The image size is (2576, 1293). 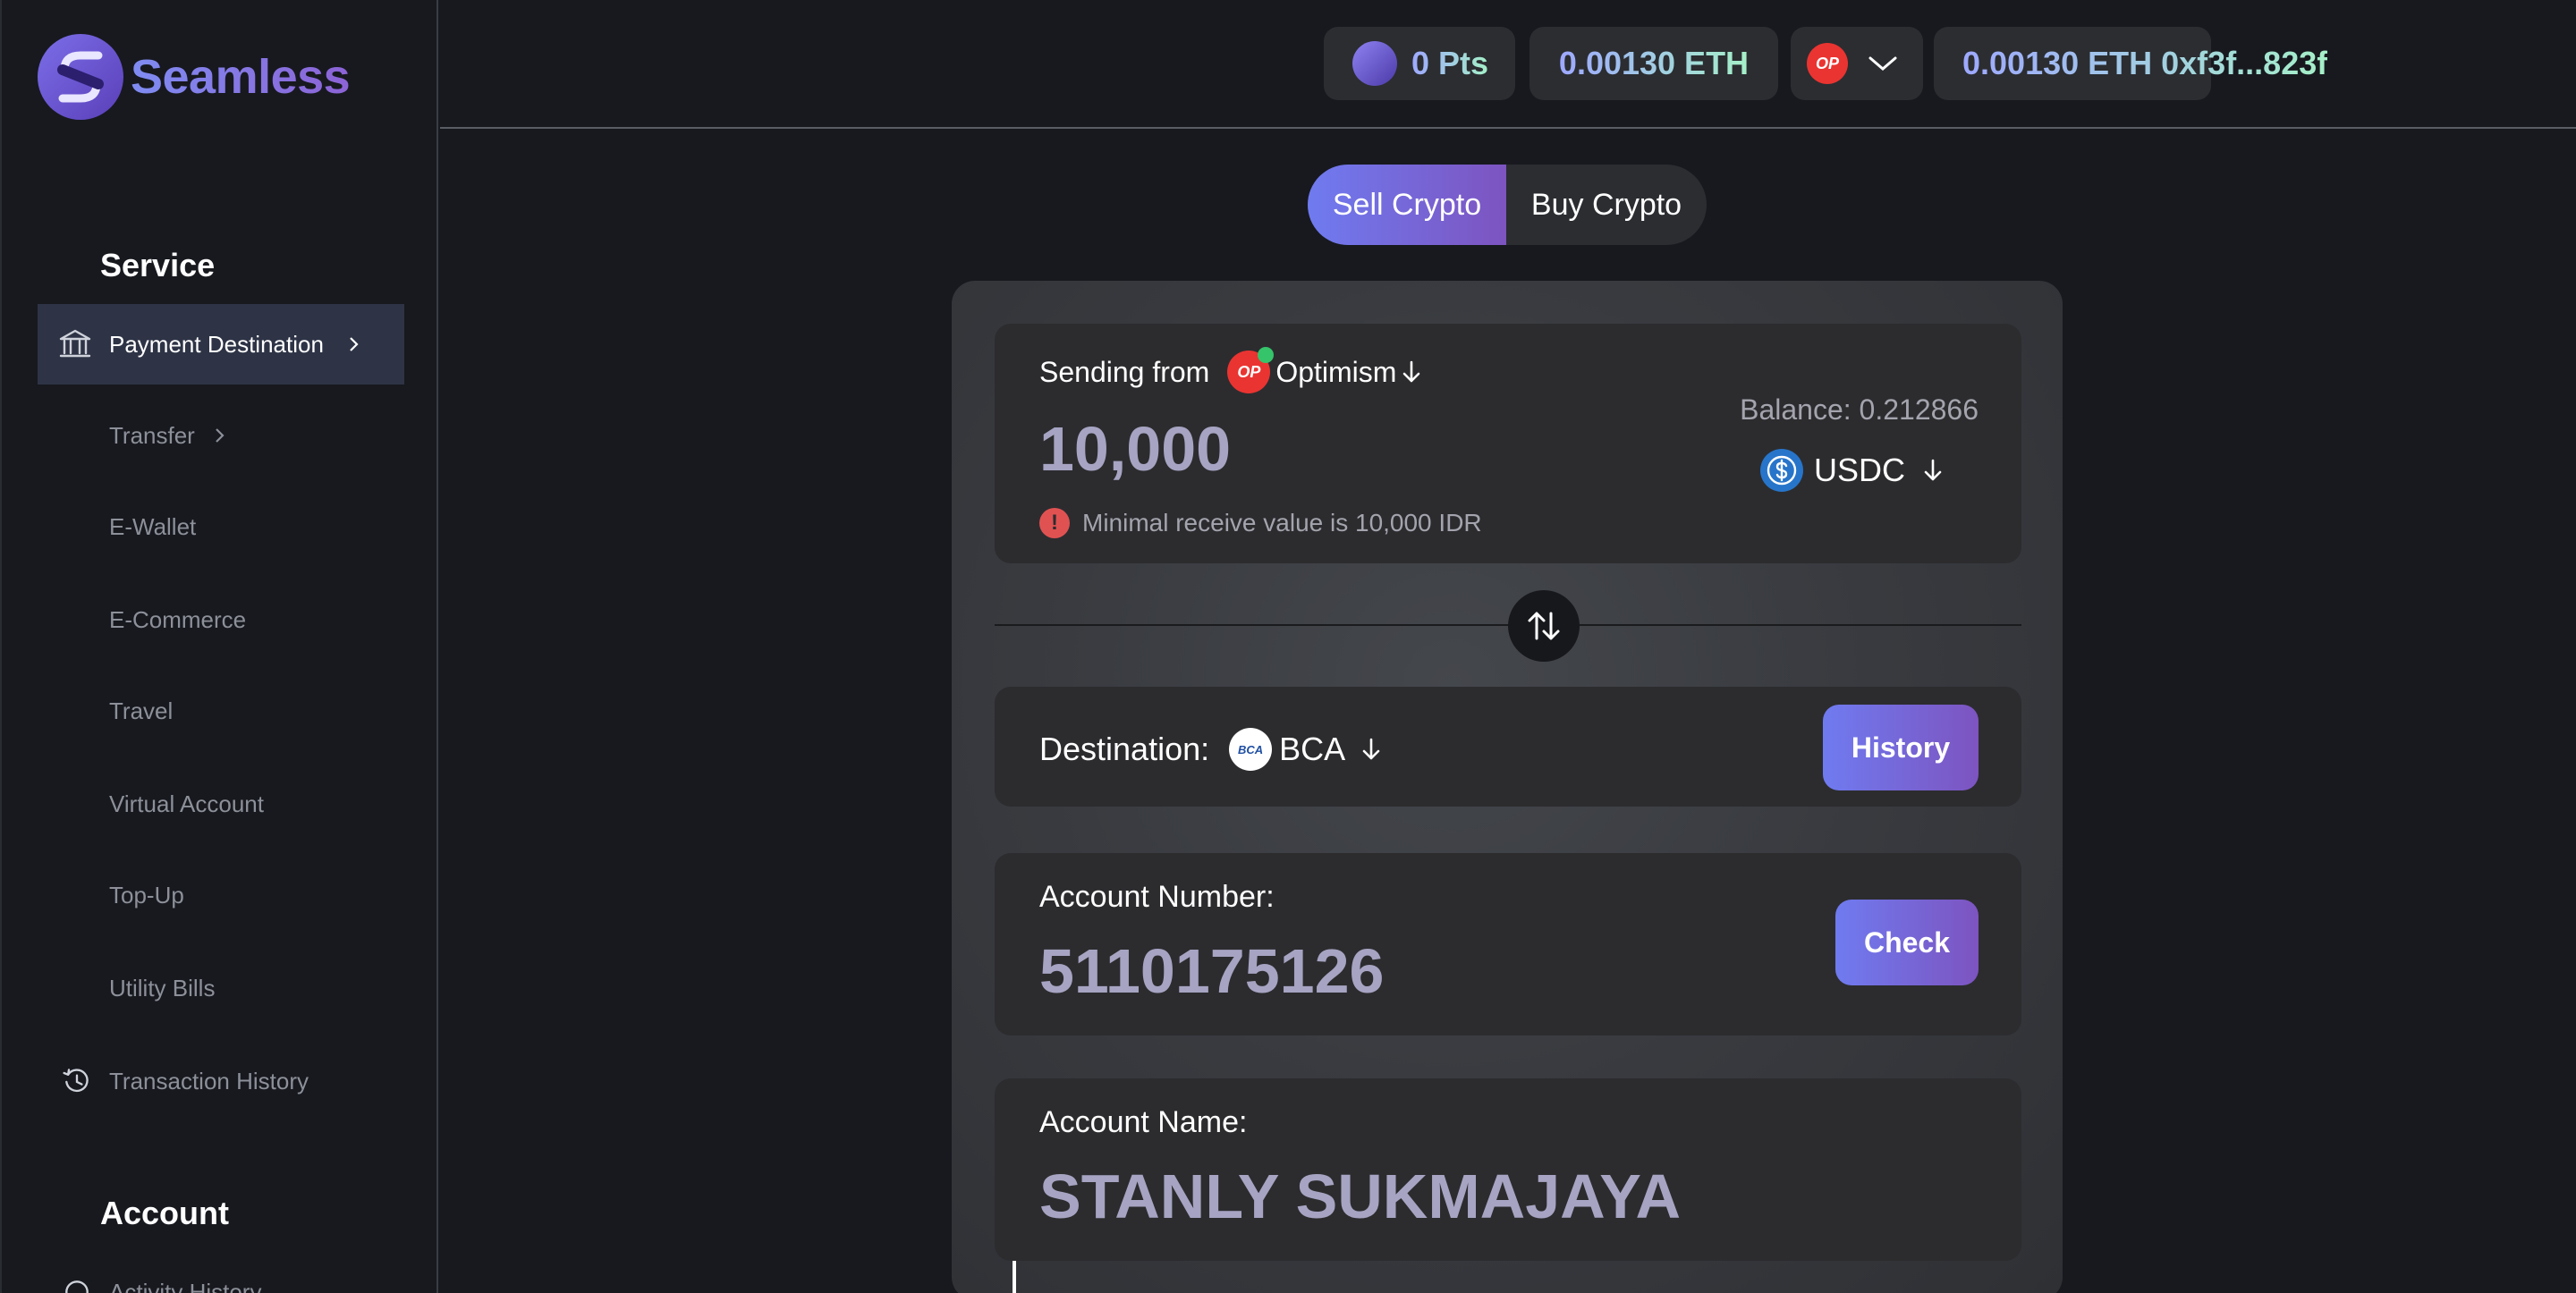 I want to click on account-number-panel: Account Number: 5110175126 Check, so click(x=1508, y=944).